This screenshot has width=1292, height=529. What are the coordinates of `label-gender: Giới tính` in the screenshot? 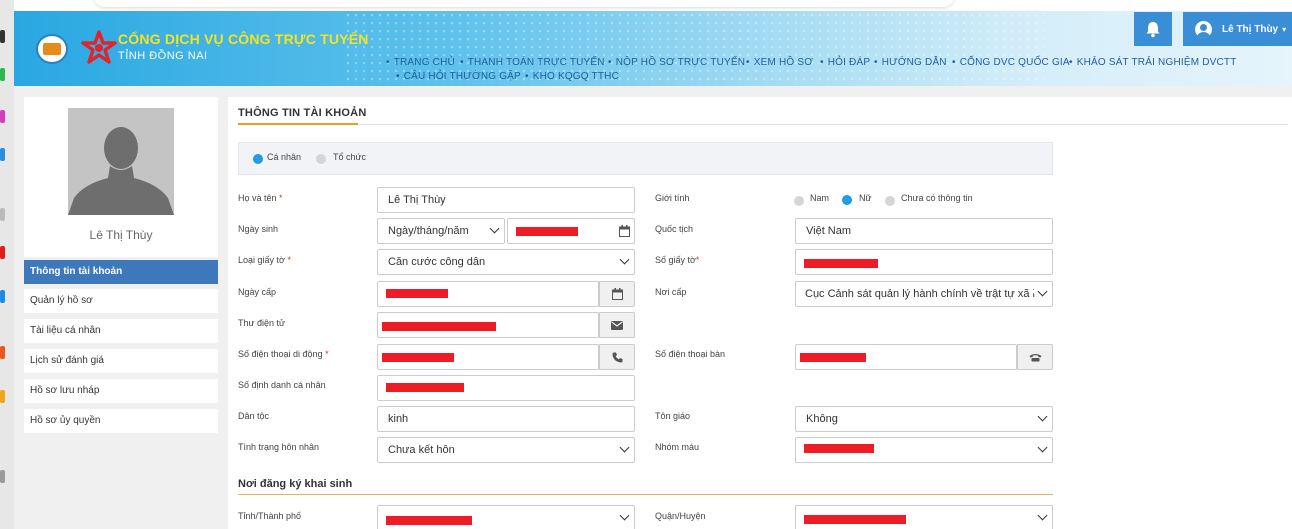 It's located at (672, 198).